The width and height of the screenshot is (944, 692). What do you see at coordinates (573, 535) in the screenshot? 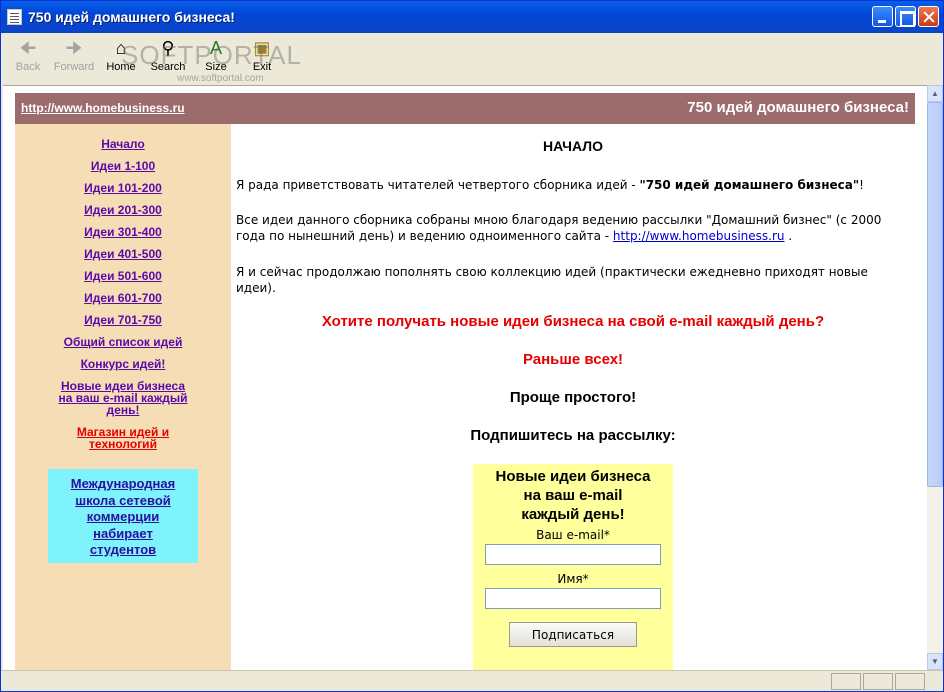
I see `email-label: Ваш e-mail*` at bounding box center [573, 535].